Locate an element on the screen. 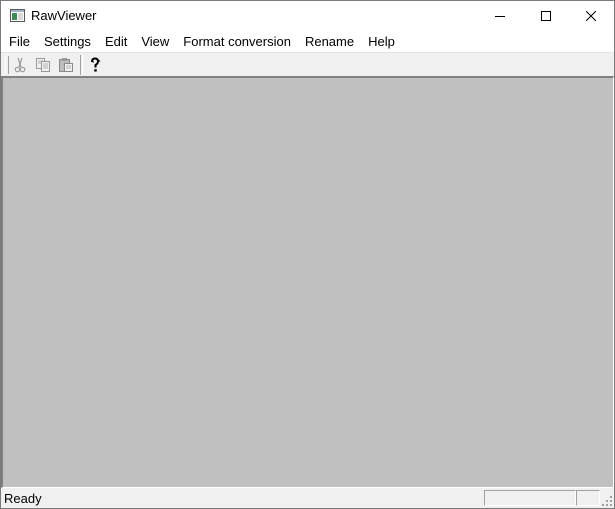 The image size is (615, 509). title-bar: RawViewer is located at coordinates (307, 16).